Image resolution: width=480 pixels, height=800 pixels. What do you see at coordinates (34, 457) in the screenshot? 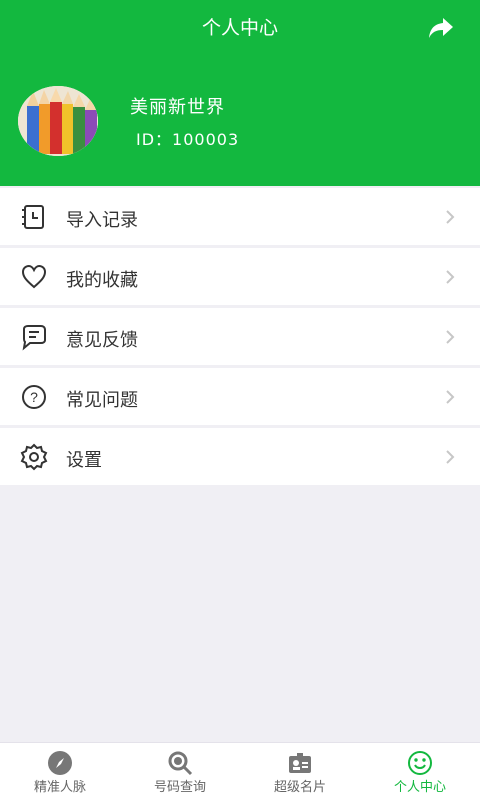
I see `gear-icon` at bounding box center [34, 457].